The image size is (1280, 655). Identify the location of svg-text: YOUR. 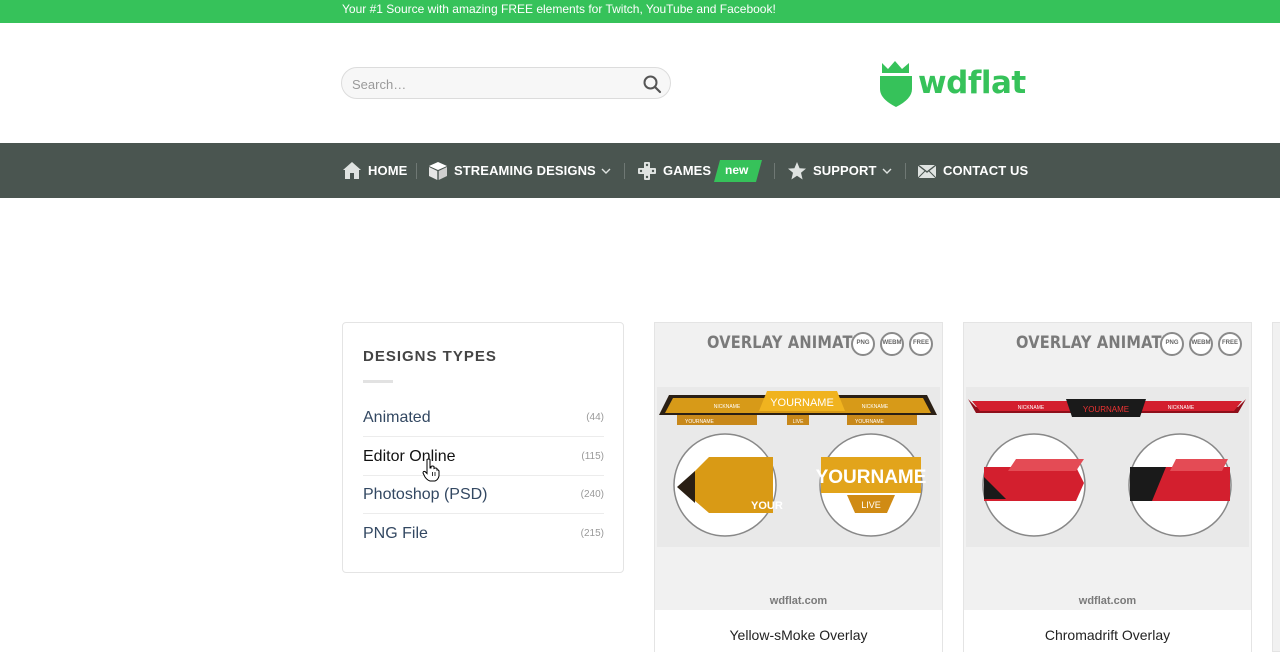
(767, 506).